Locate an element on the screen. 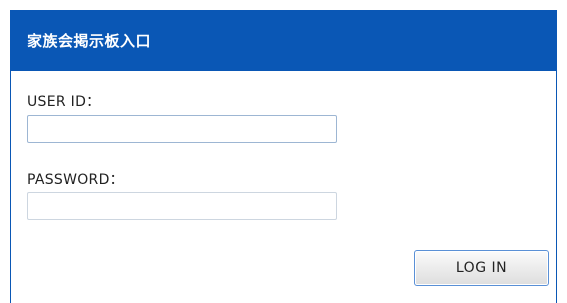 The height and width of the screenshot is (303, 567). user-id-input is located at coordinates (182, 129).